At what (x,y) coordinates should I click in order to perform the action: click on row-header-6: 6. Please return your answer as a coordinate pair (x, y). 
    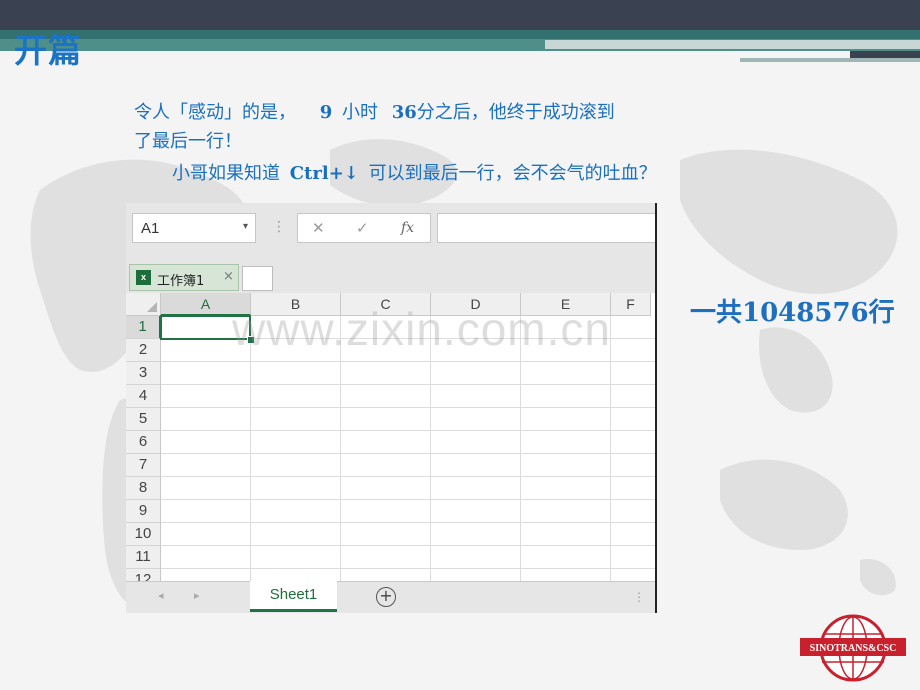
    Looking at the image, I should click on (143, 442).